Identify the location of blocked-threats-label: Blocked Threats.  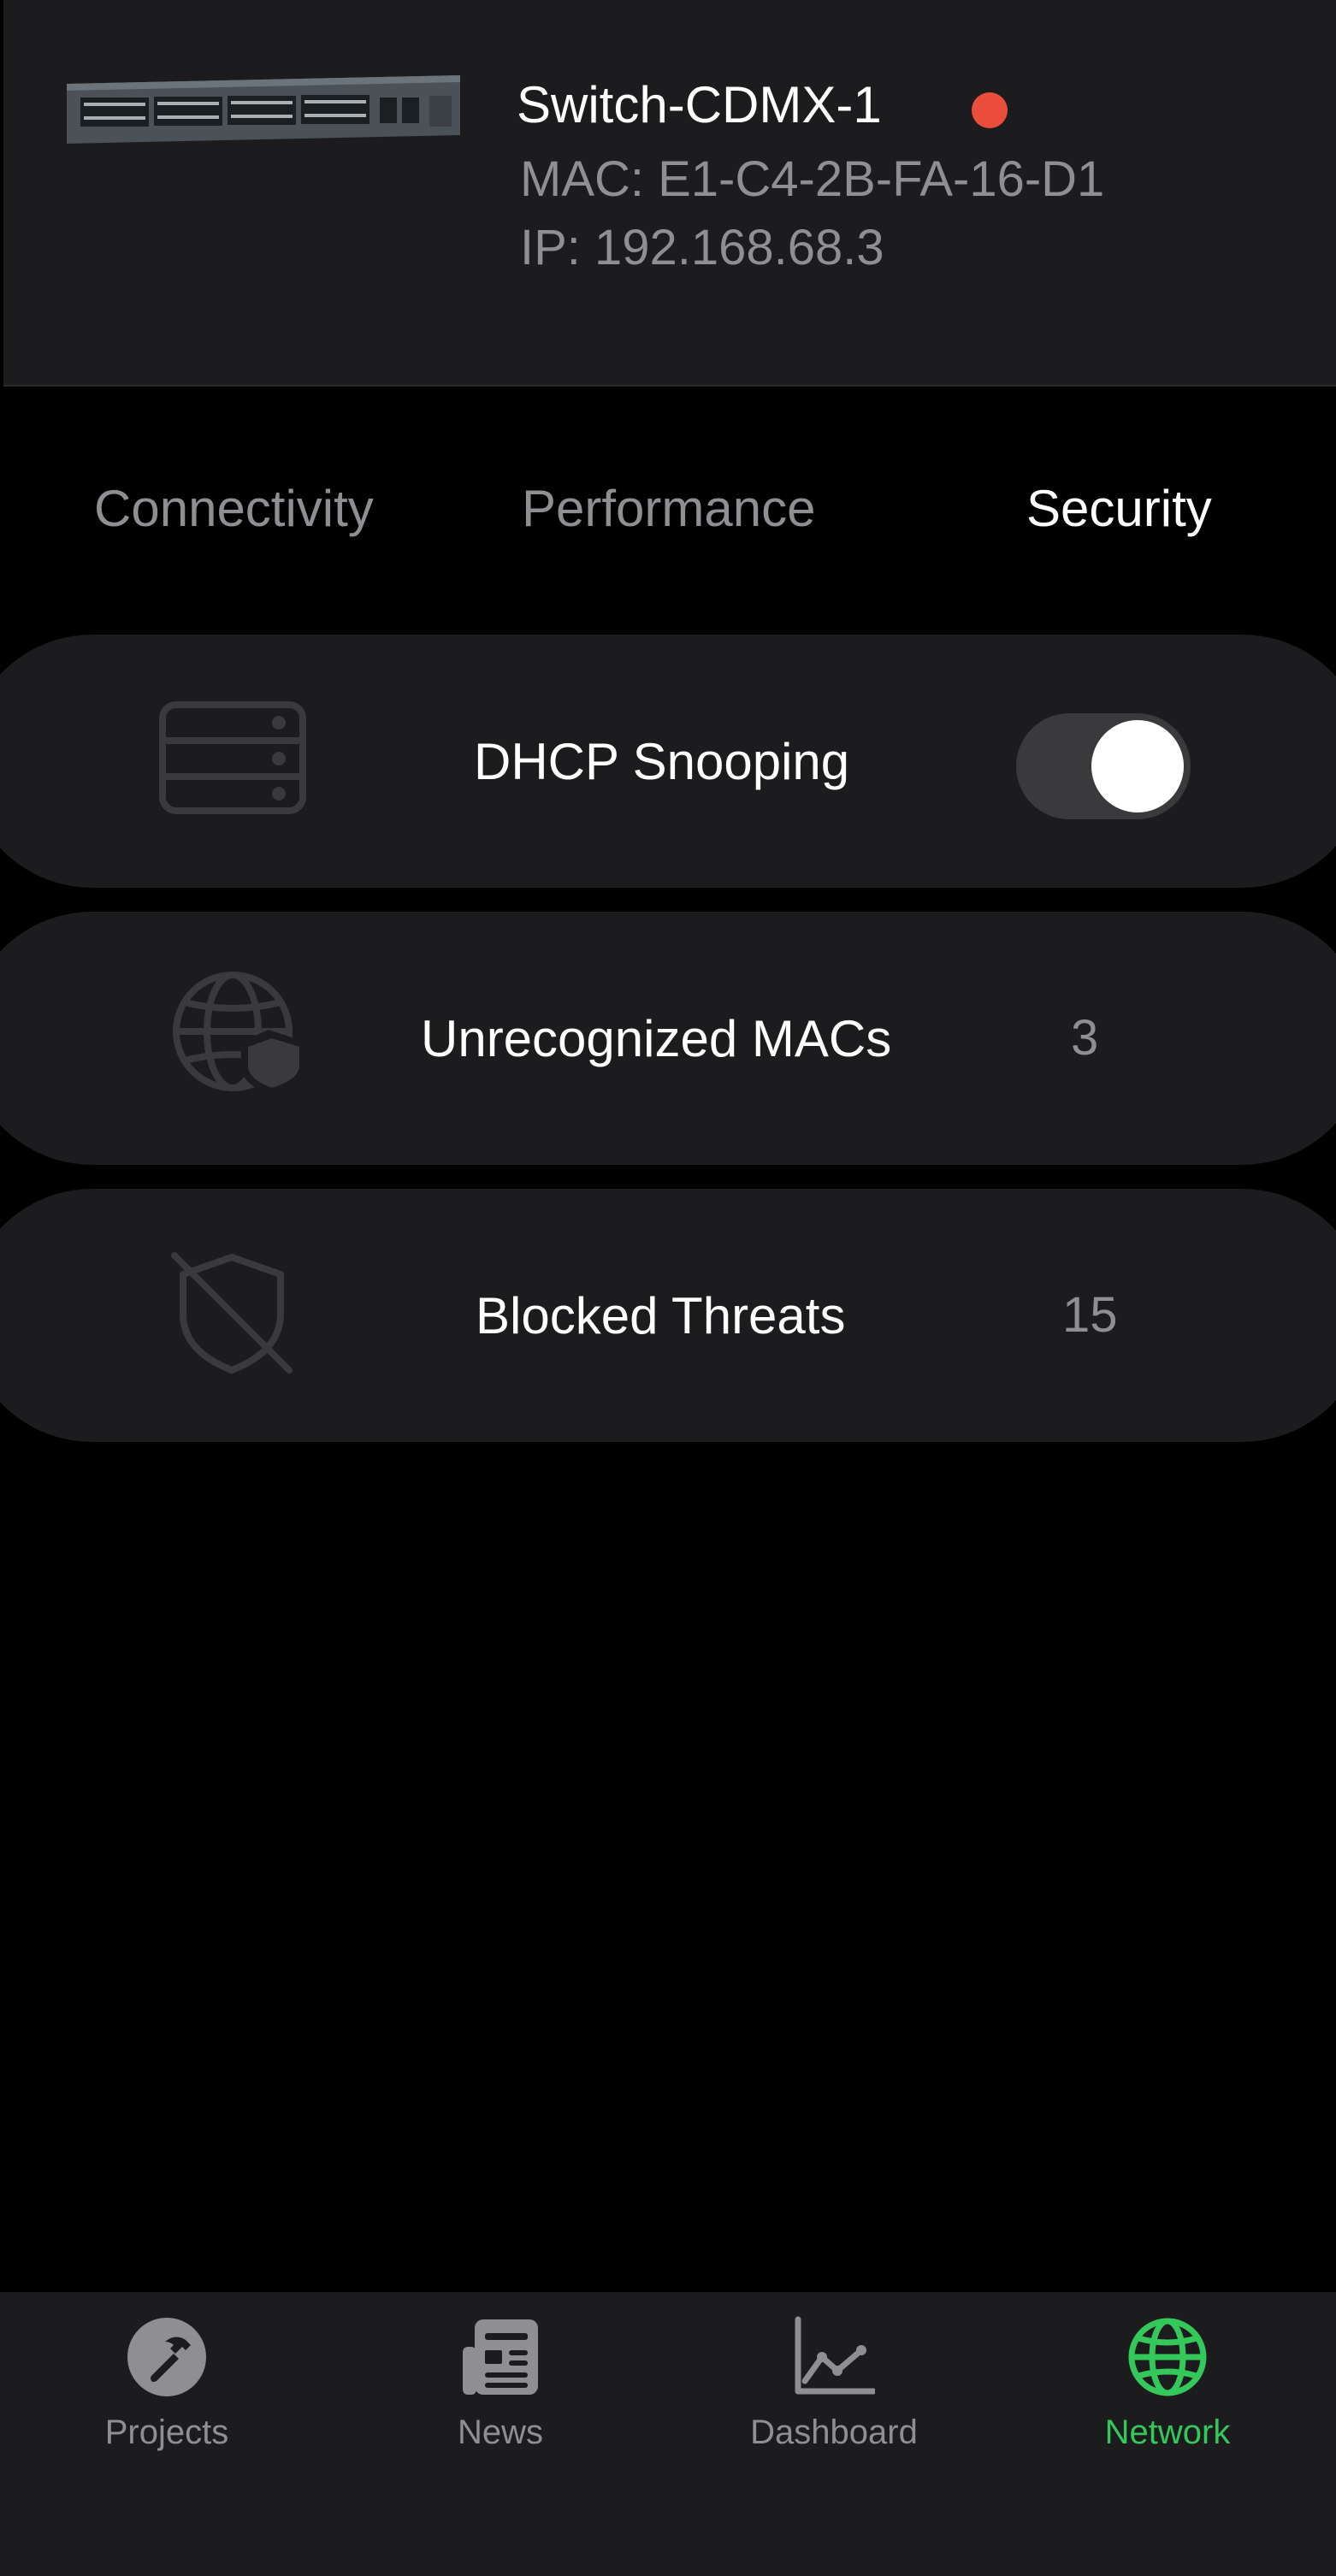
(661, 1315).